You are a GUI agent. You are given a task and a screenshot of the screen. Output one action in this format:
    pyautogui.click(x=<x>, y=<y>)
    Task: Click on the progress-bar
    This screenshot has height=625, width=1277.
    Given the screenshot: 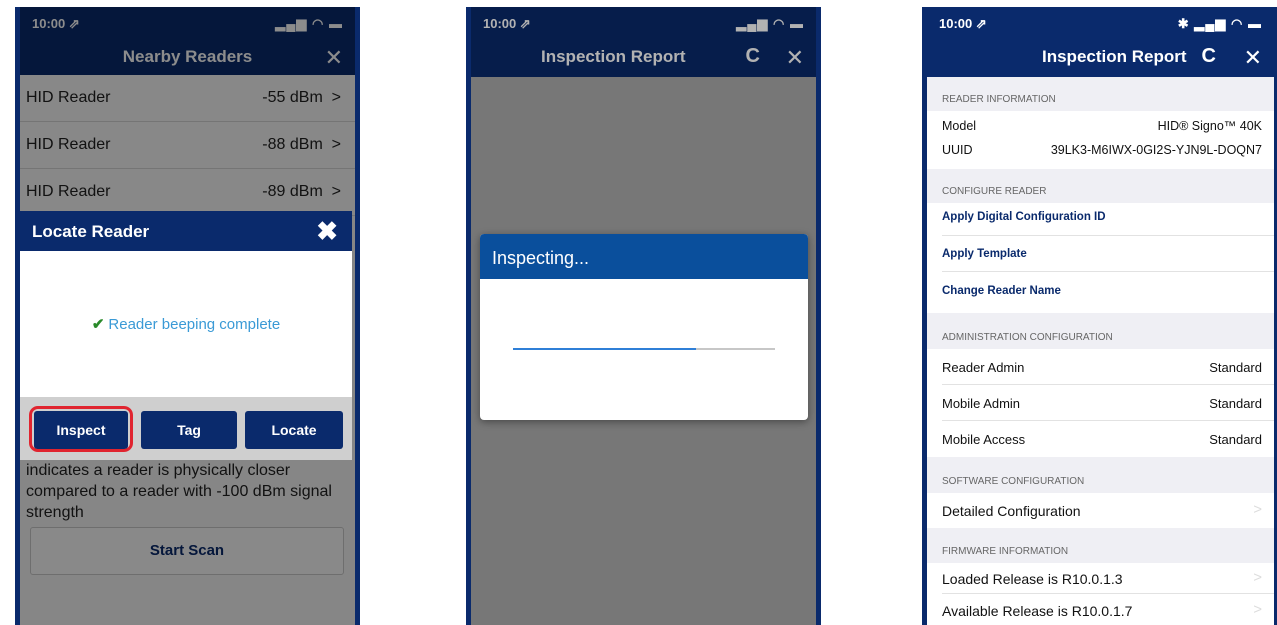 What is the action you would take?
    pyautogui.click(x=644, y=349)
    